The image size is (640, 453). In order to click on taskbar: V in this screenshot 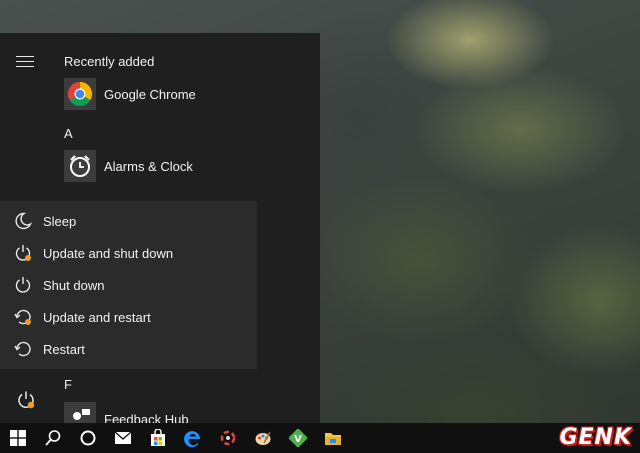, I will do `click(320, 438)`.